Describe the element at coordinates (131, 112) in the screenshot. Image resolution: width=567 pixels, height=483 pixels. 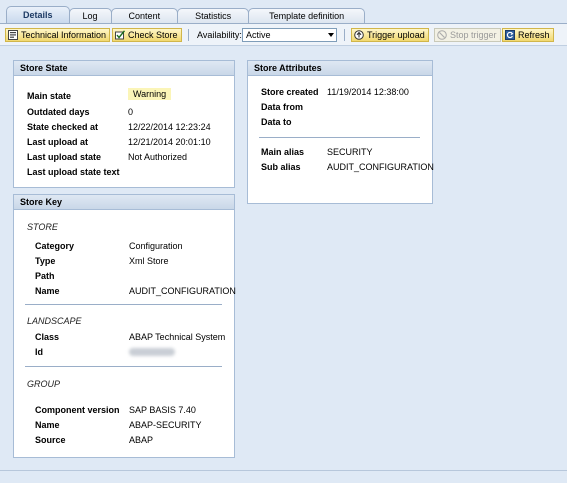
I see `outdated-days-value: 0` at that location.